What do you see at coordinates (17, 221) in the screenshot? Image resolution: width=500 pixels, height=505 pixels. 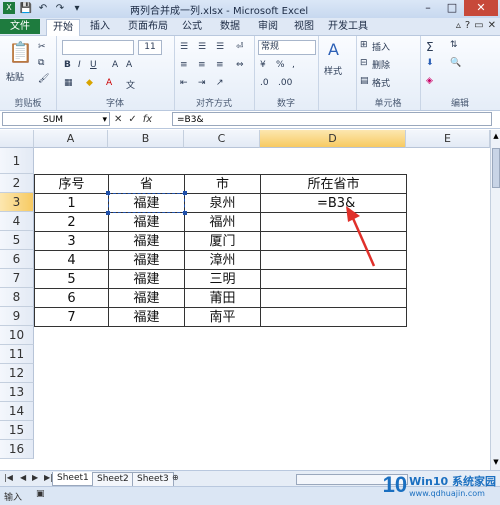 I see `row-header-4: 4` at bounding box center [17, 221].